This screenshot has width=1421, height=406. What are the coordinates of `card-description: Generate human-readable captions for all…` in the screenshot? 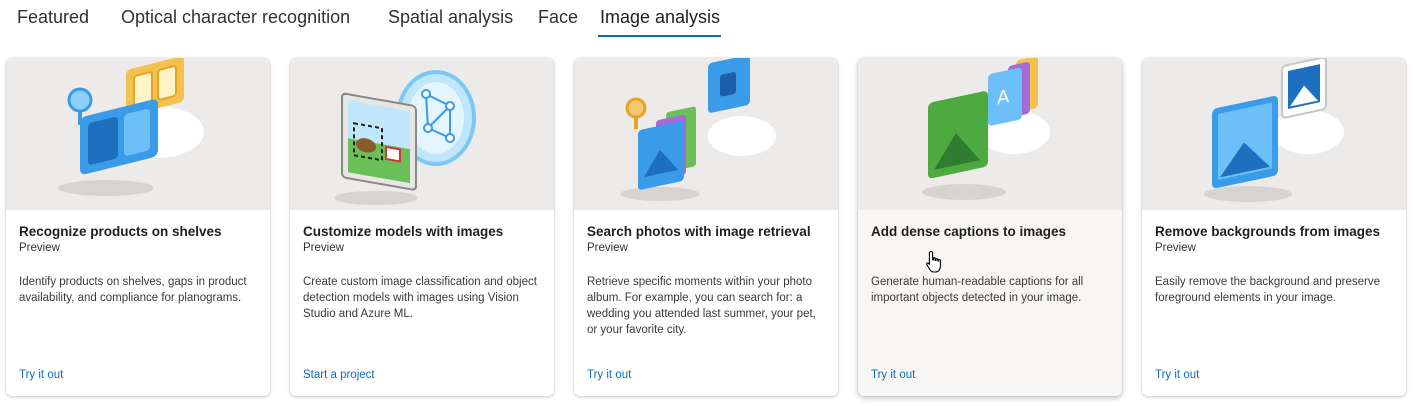 It's located at (977, 290).